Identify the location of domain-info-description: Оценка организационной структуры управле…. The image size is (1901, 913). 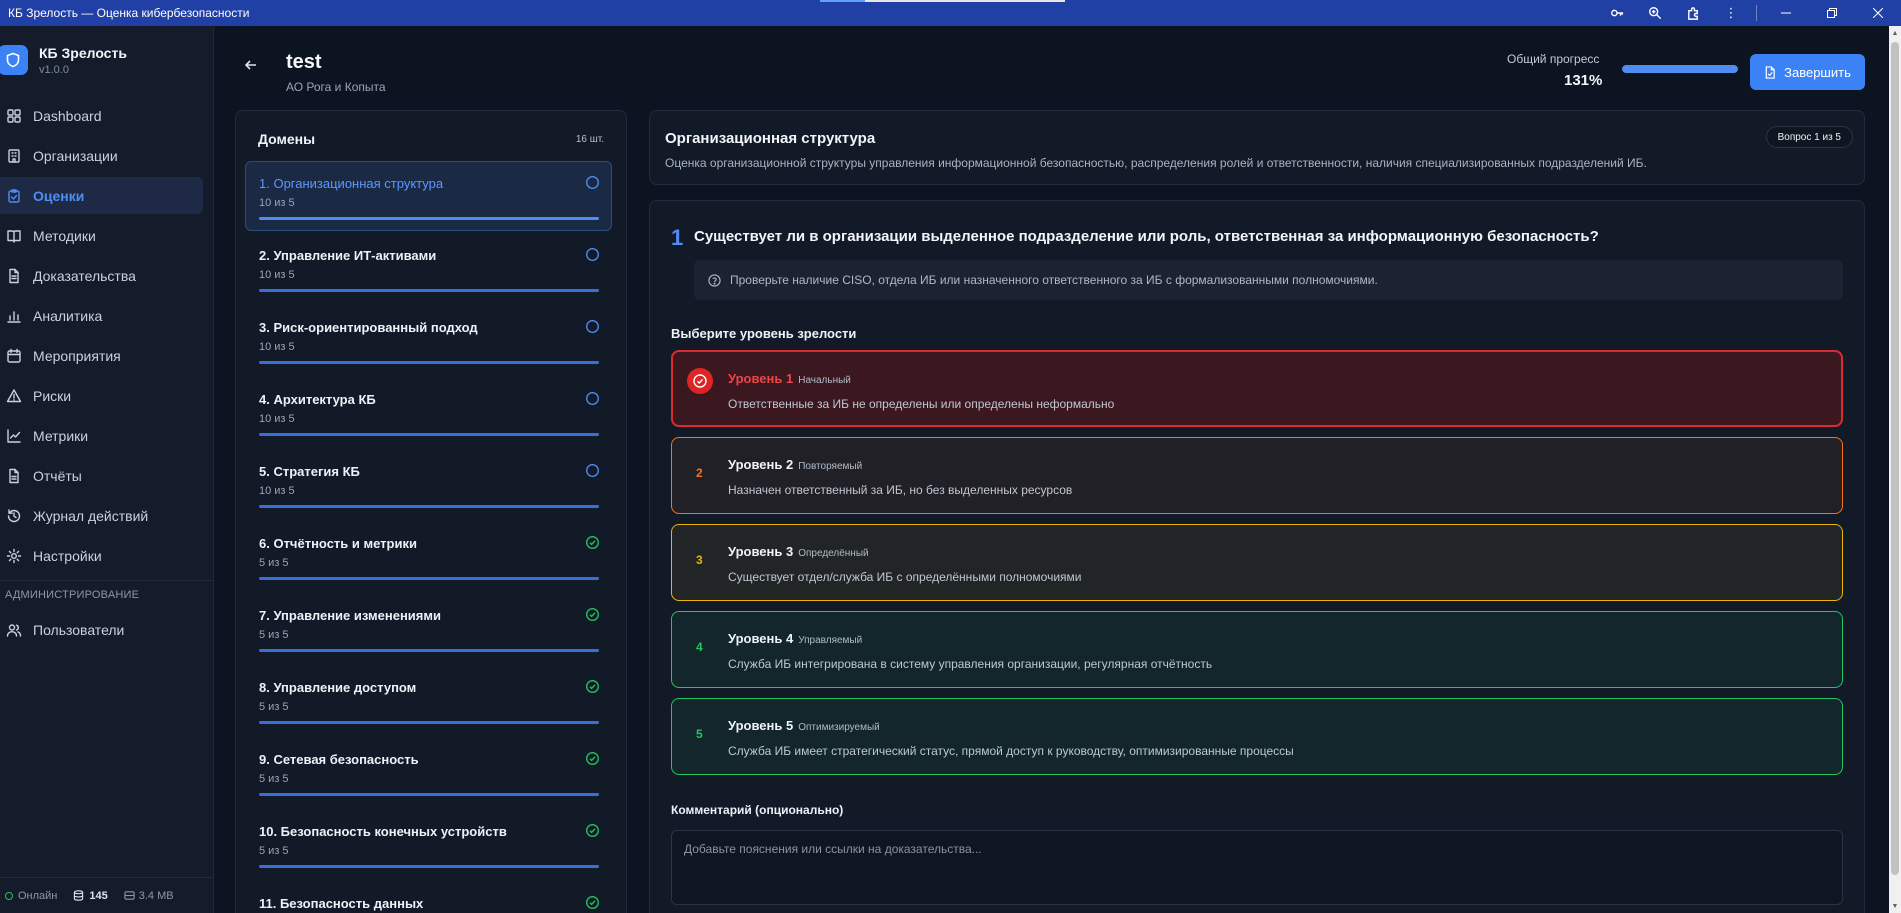
(1156, 163).